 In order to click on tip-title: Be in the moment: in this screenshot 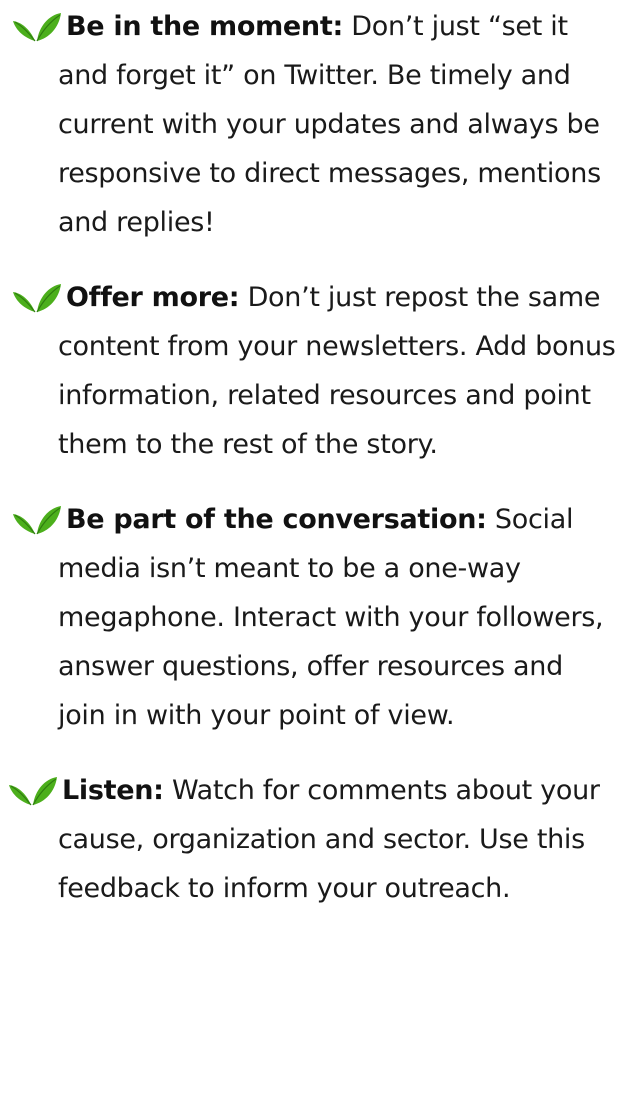, I will do `click(204, 26)`.